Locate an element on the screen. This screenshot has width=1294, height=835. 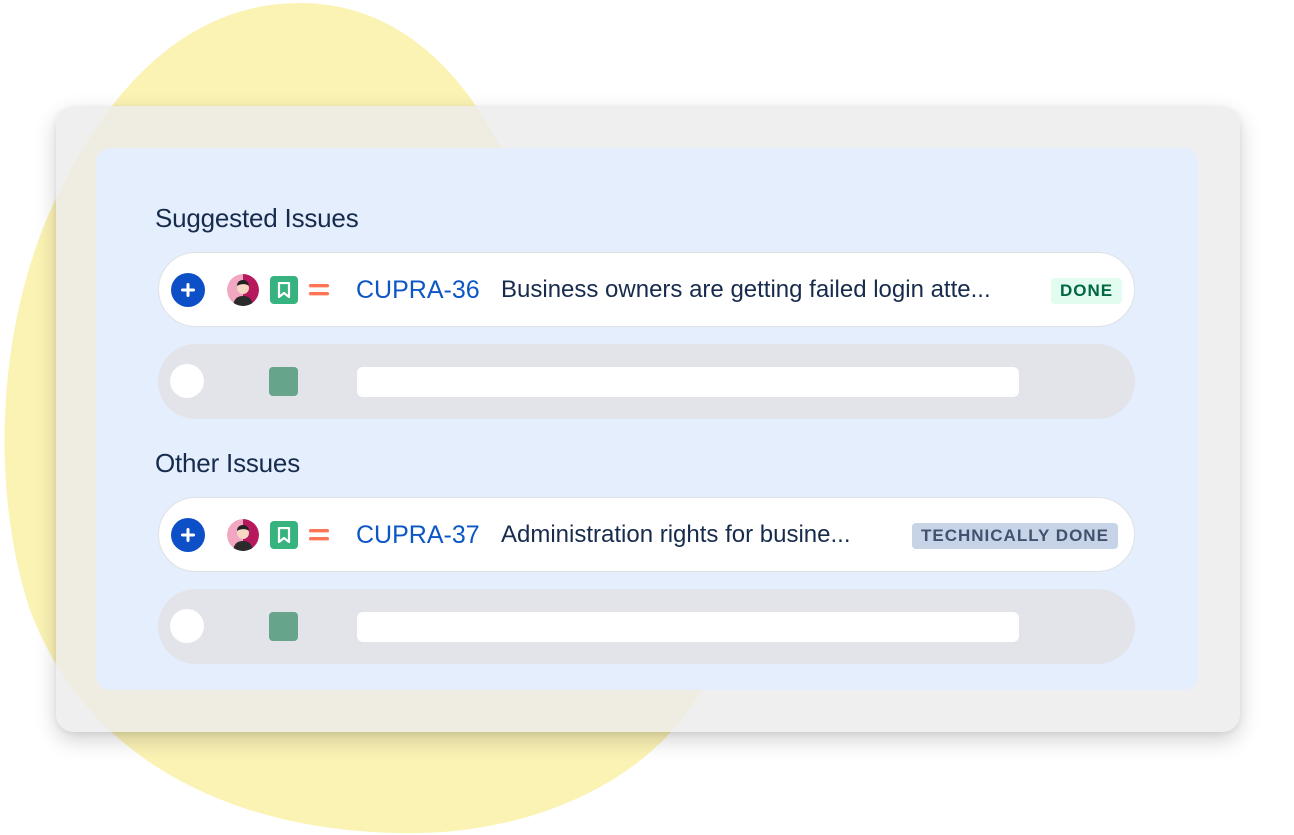
status-badge: TECHNICALLY DONE is located at coordinates (1015, 536).